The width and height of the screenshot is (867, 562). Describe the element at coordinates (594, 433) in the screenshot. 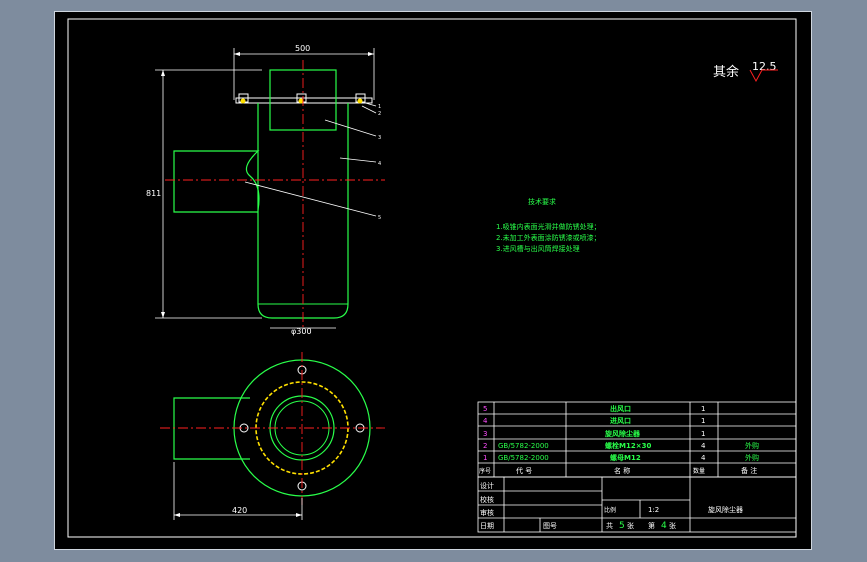

I see `bom-row-3: 3 旋风除尘器 1` at that location.